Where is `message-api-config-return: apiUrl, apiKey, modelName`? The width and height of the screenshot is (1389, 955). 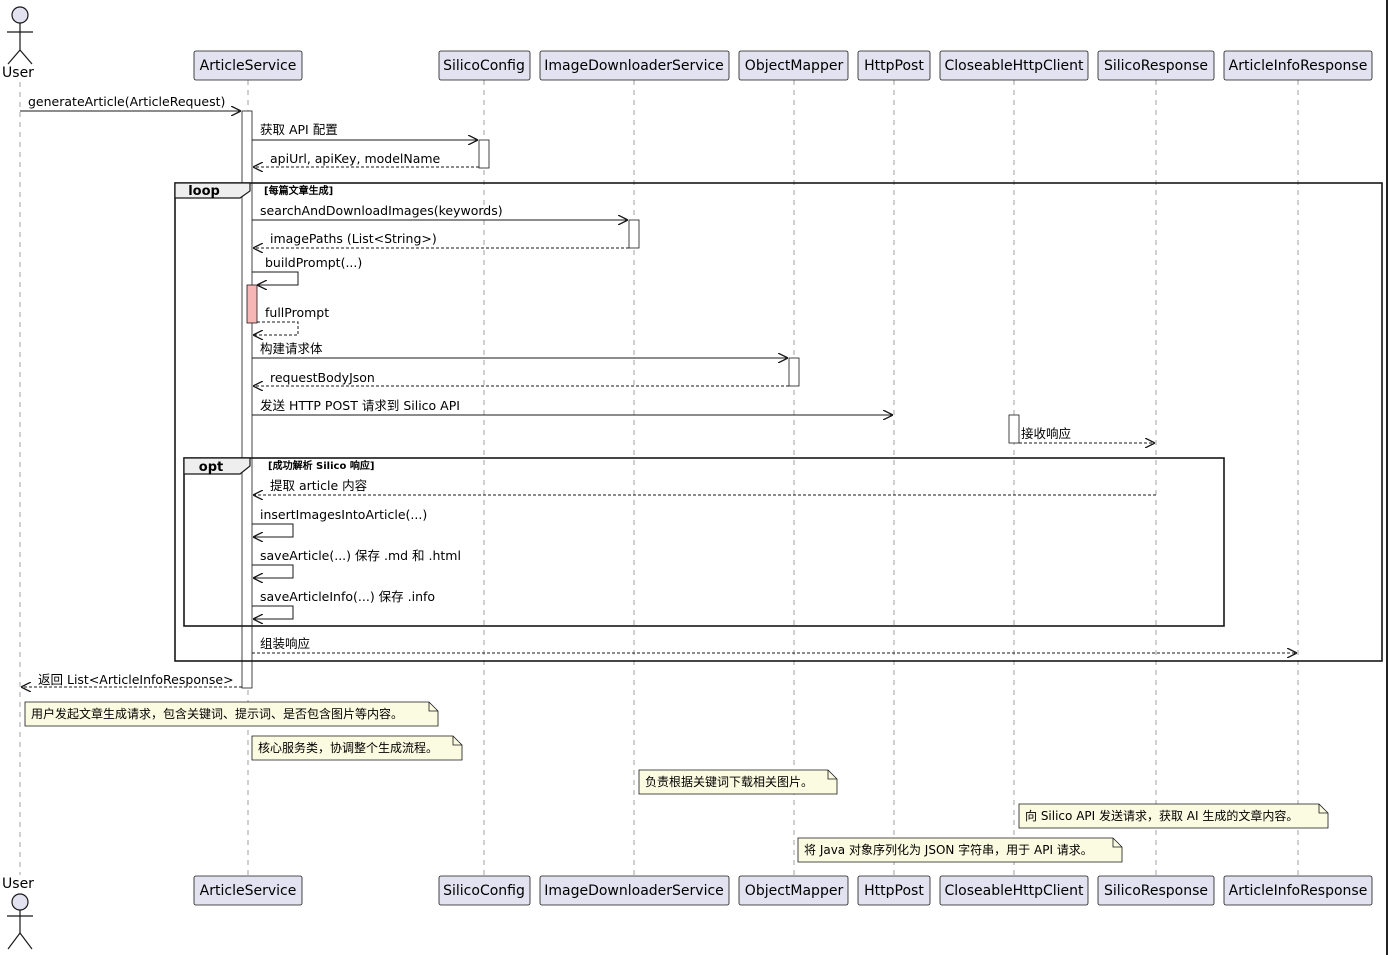 message-api-config-return: apiUrl, apiKey, modelName is located at coordinates (366, 159).